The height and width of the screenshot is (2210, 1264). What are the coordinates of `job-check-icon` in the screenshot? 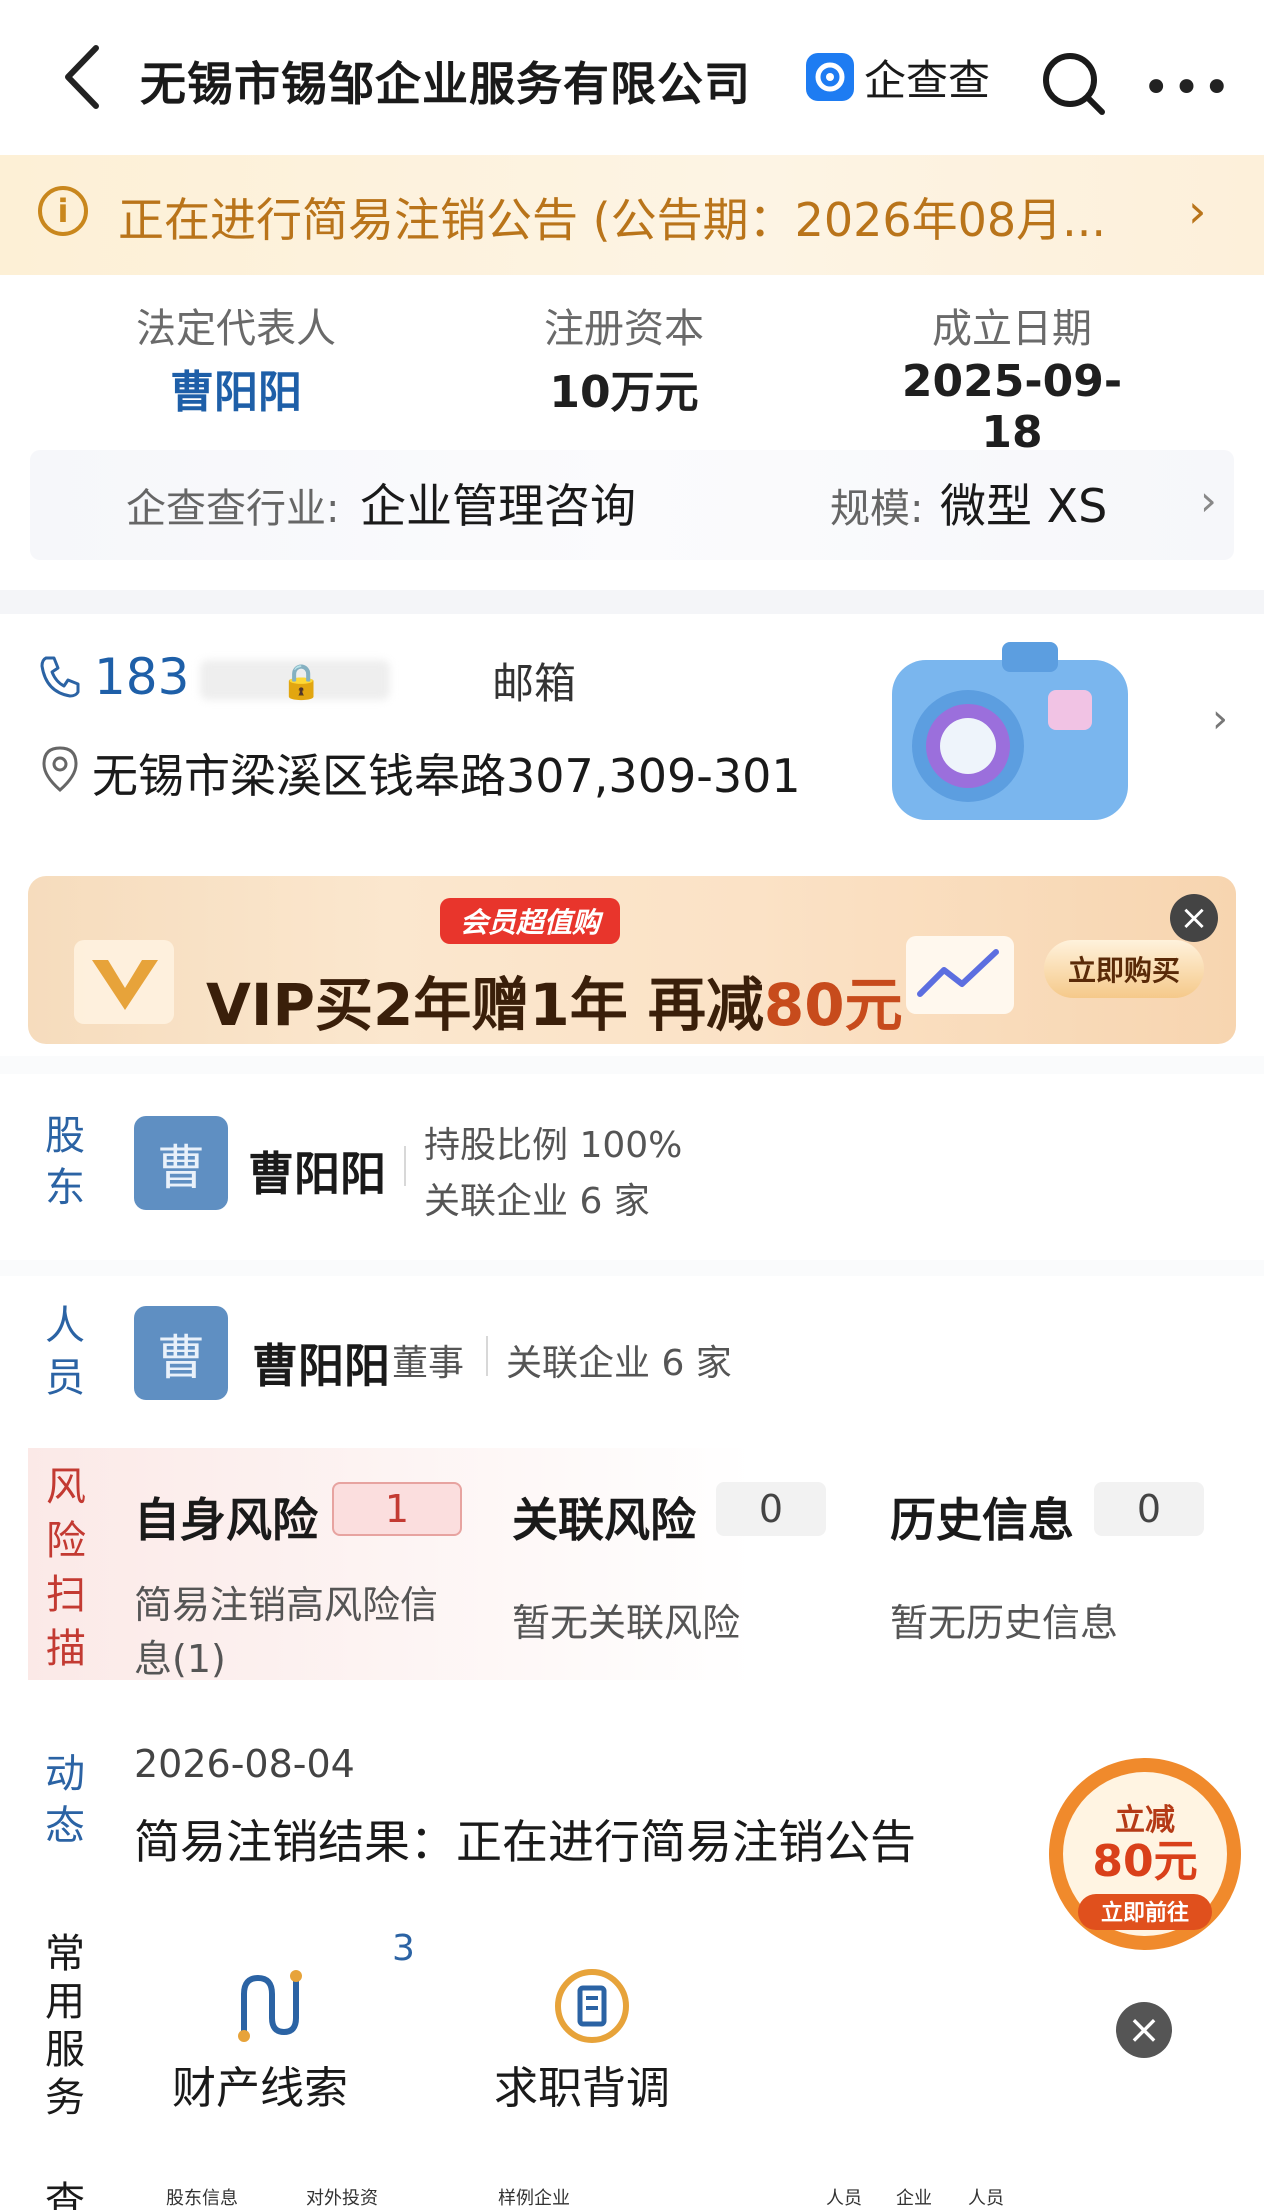 It's located at (592, 2006).